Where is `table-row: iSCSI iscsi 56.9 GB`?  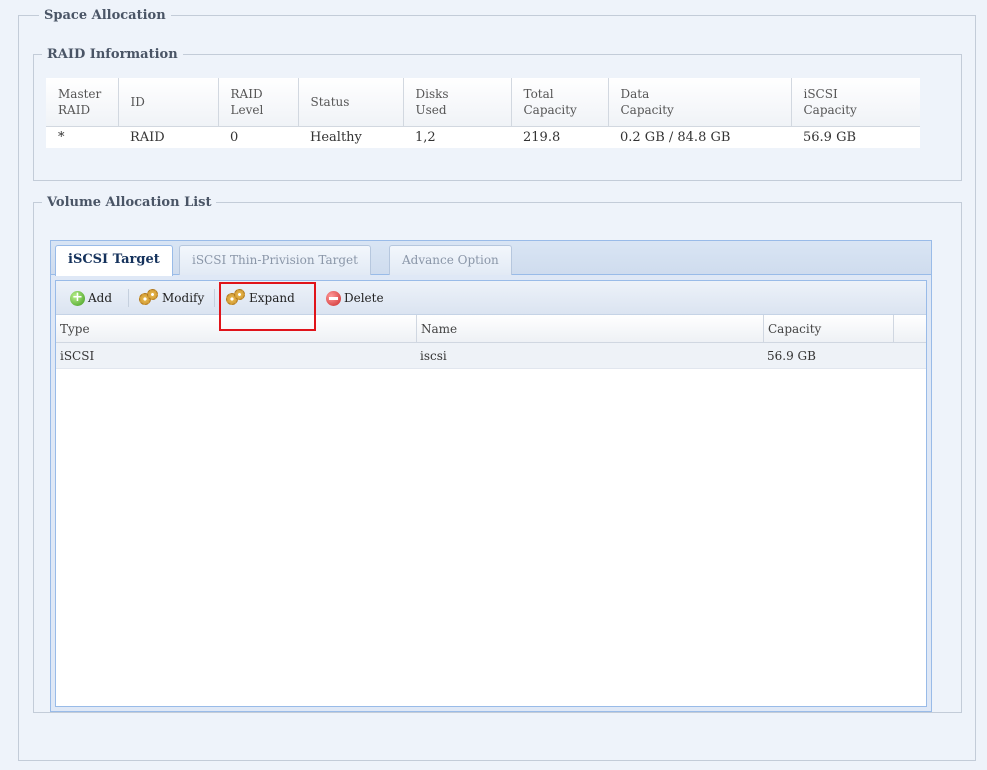
table-row: iSCSI iscsi 56.9 GB is located at coordinates (491, 356).